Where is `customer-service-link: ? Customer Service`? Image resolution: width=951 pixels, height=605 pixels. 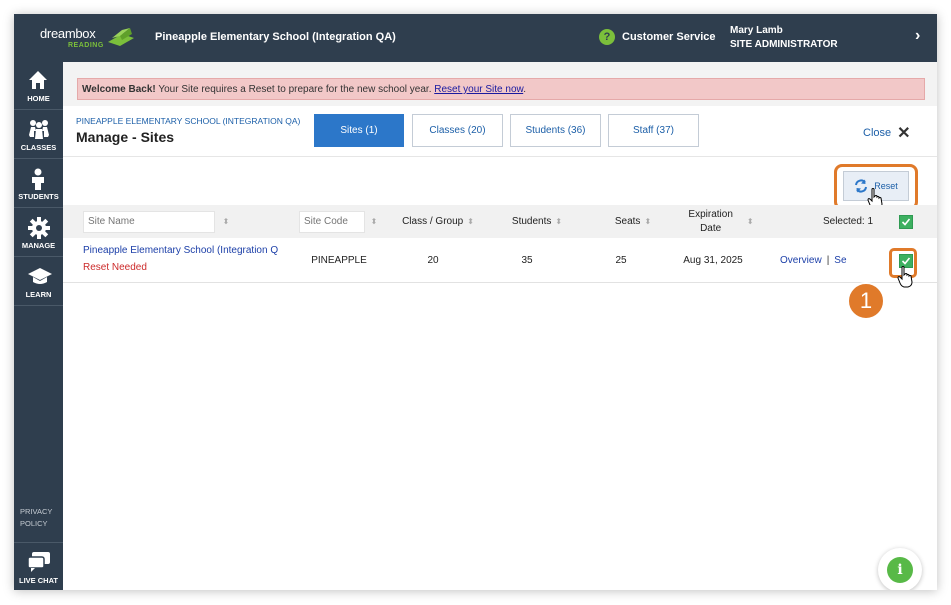 customer-service-link: ? Customer Service is located at coordinates (657, 37).